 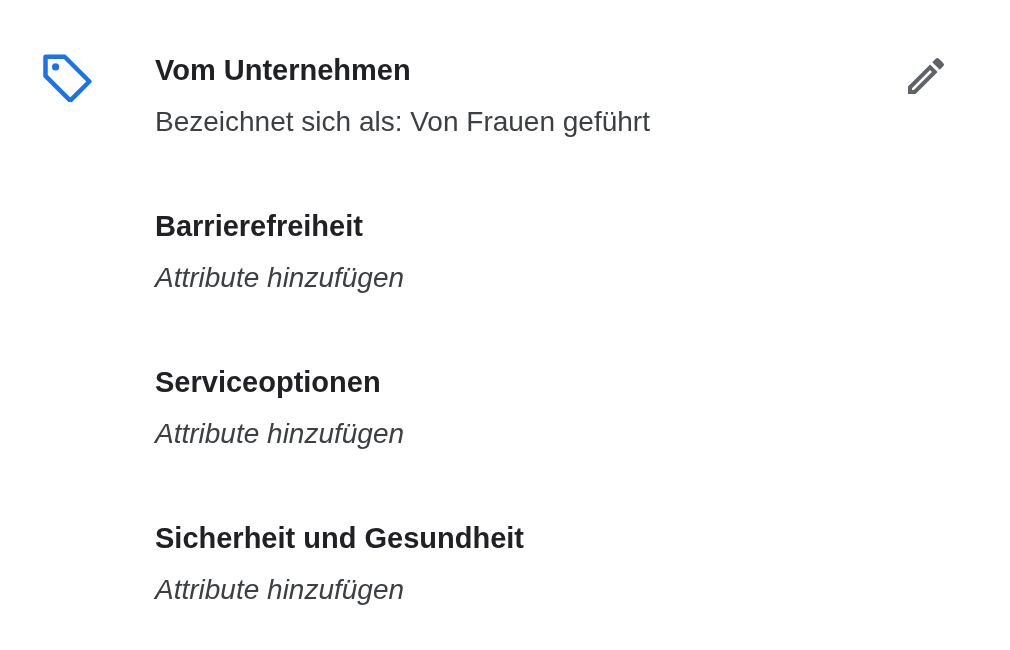 What do you see at coordinates (268, 382) in the screenshot?
I see `attribute-title: Serviceoptionen` at bounding box center [268, 382].